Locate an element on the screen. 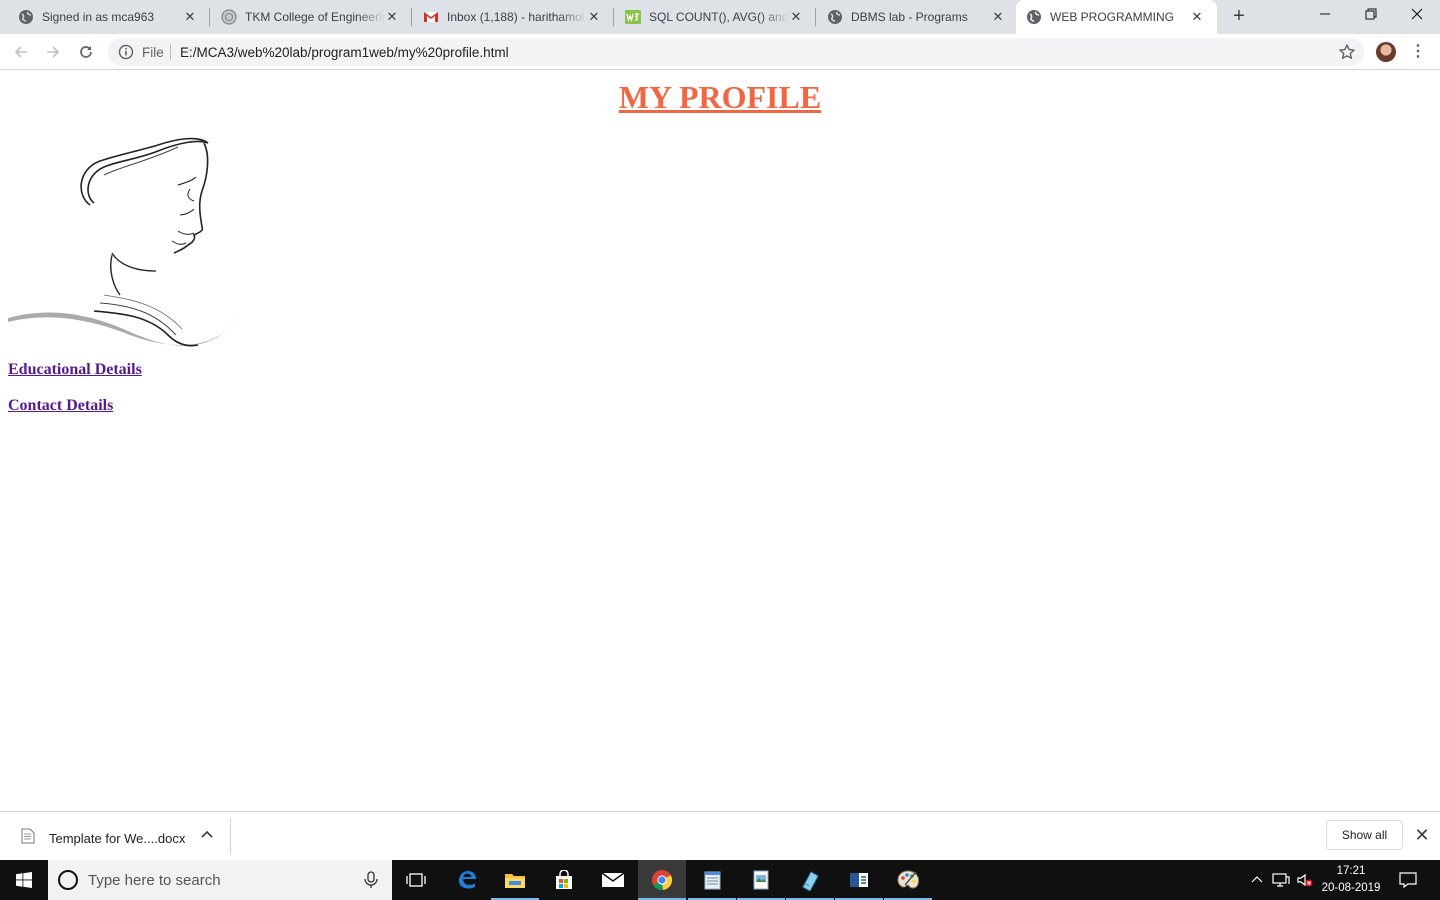 This screenshot has width=1440, height=900. cortana-icon is located at coordinates (68, 880).